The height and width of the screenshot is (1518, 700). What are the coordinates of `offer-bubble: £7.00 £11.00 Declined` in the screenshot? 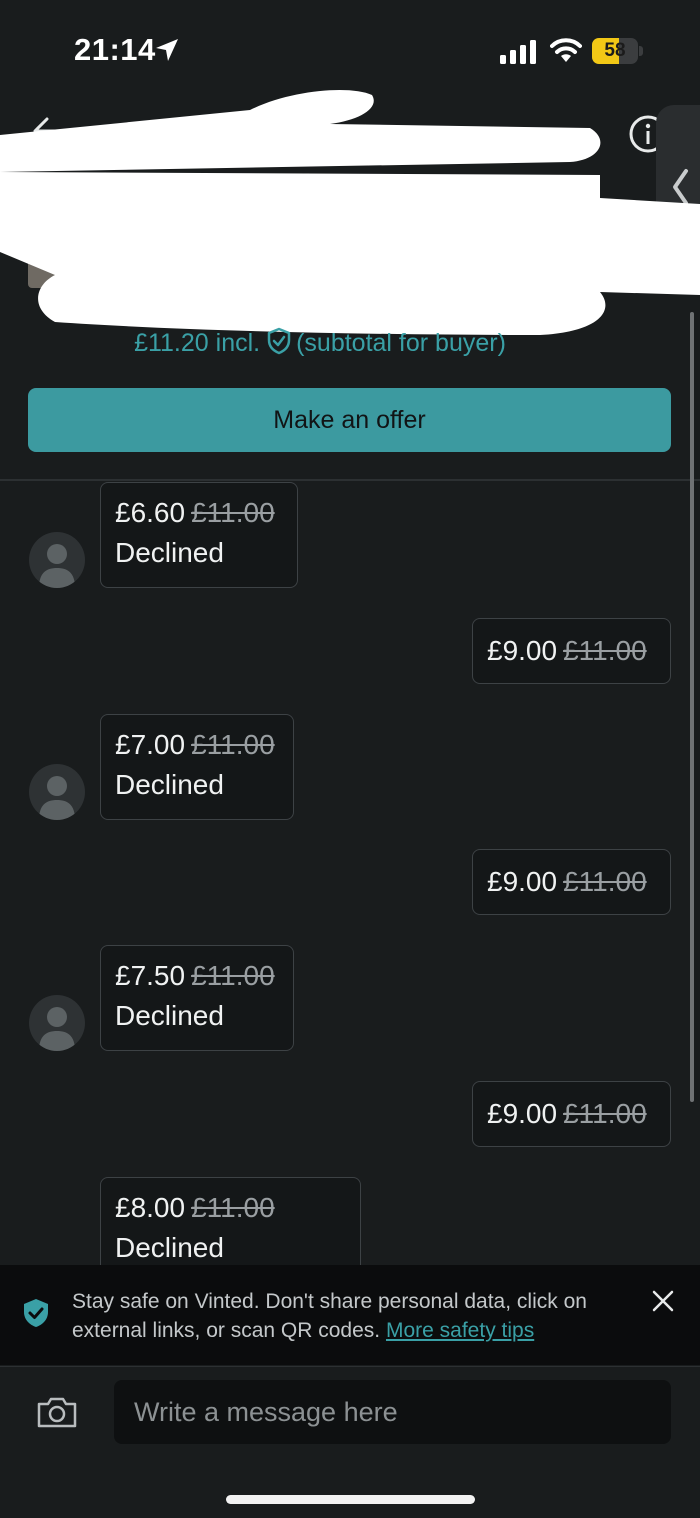 It's located at (197, 767).